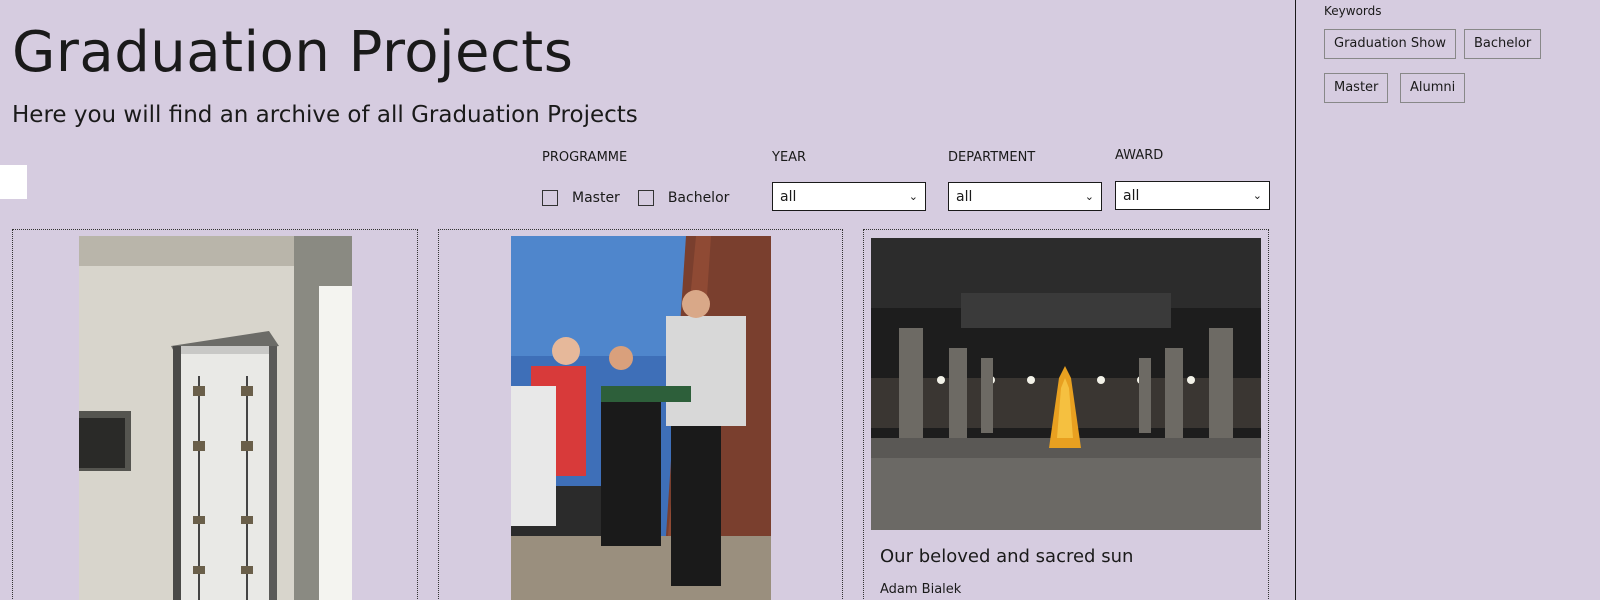  What do you see at coordinates (788, 196) in the screenshot?
I see `year-select-value: all` at bounding box center [788, 196].